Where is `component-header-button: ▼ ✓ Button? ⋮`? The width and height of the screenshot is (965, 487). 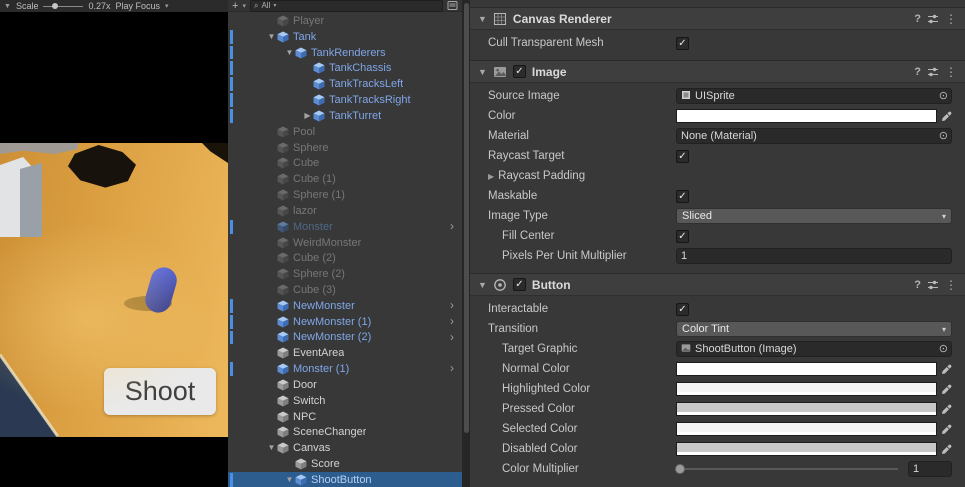 component-header-button: ▼ ✓ Button? ⋮ is located at coordinates (717, 285).